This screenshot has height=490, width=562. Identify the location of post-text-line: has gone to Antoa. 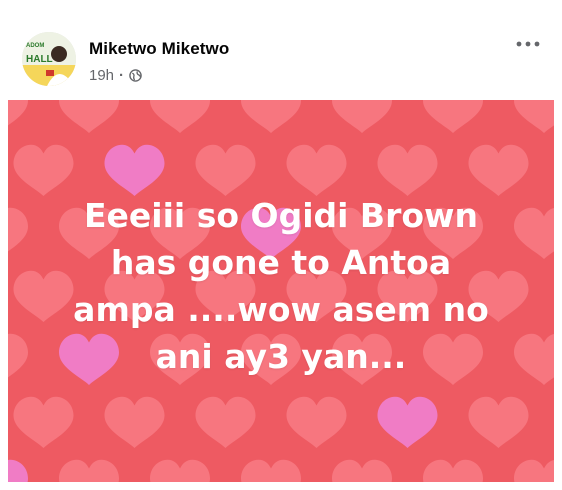
(281, 262).